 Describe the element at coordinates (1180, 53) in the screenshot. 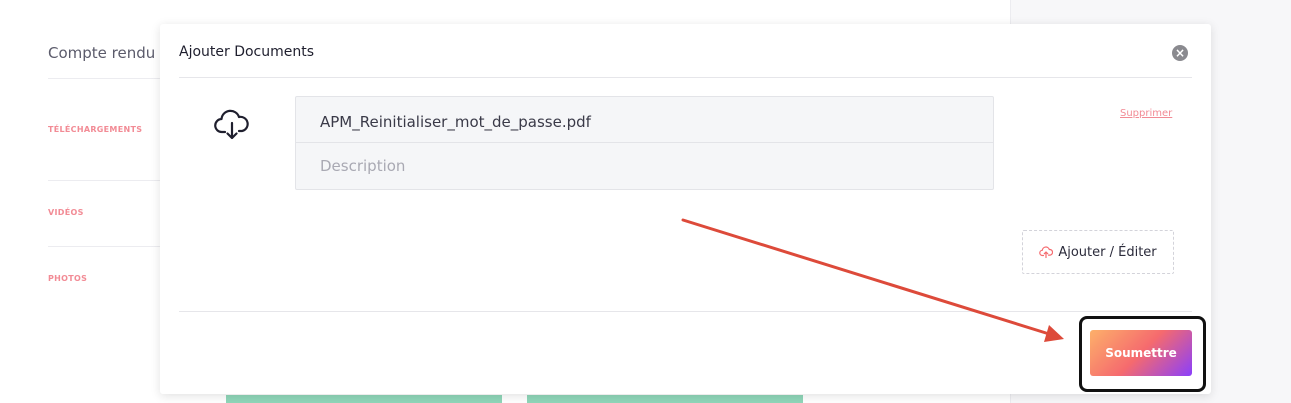

I see `close-icon: ×` at that location.